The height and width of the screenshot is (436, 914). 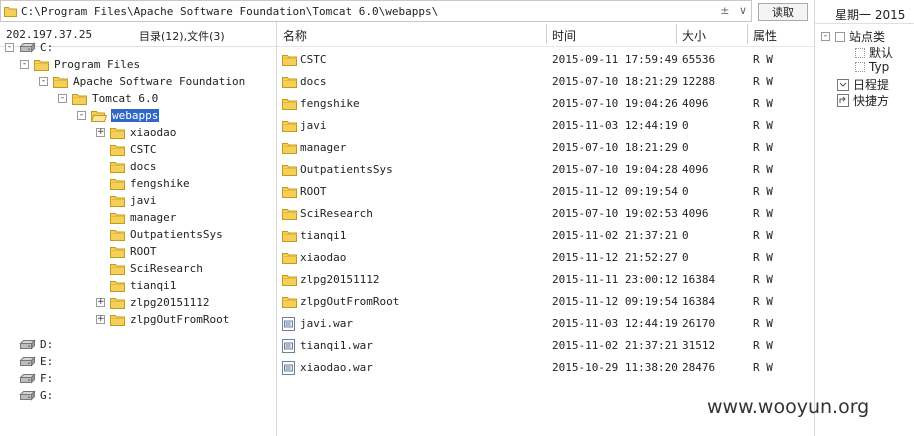 I want to click on file-name: tianqi1, so click(x=323, y=235).